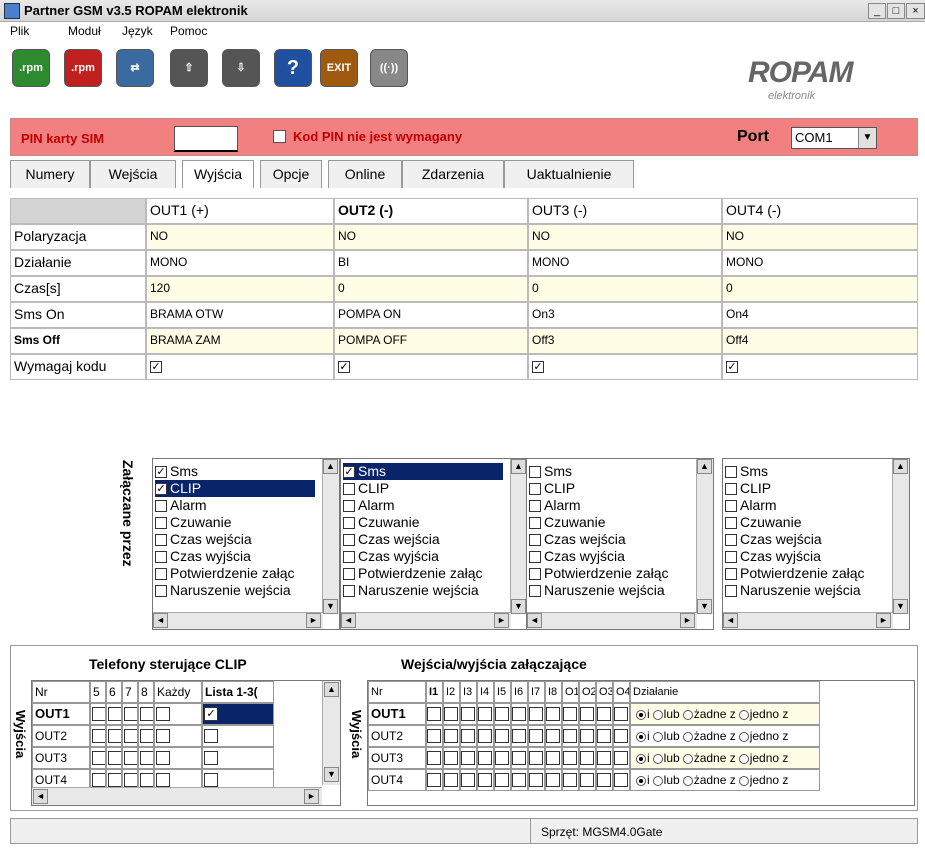 The height and width of the screenshot is (849, 925). Describe the element at coordinates (235, 488) in the screenshot. I see `trigger-item: ✓ CLIP` at that location.